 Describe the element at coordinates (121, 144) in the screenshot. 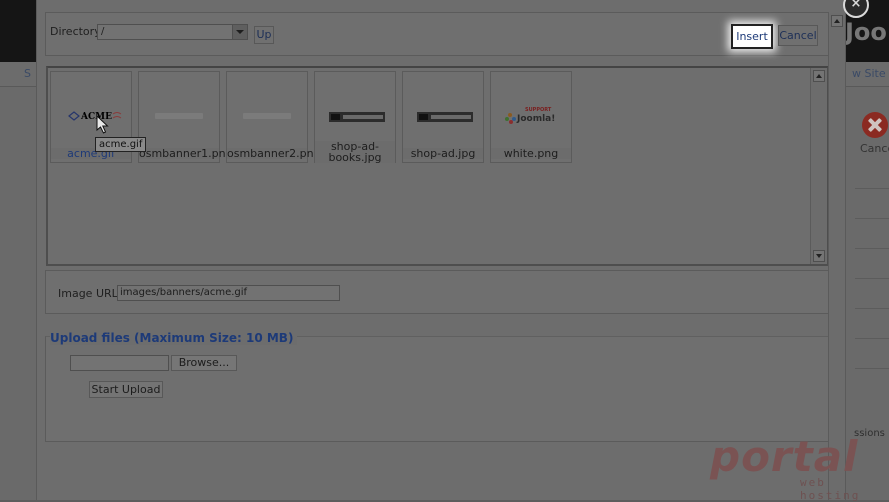

I see `filename-tooltip: acme.gif` at that location.